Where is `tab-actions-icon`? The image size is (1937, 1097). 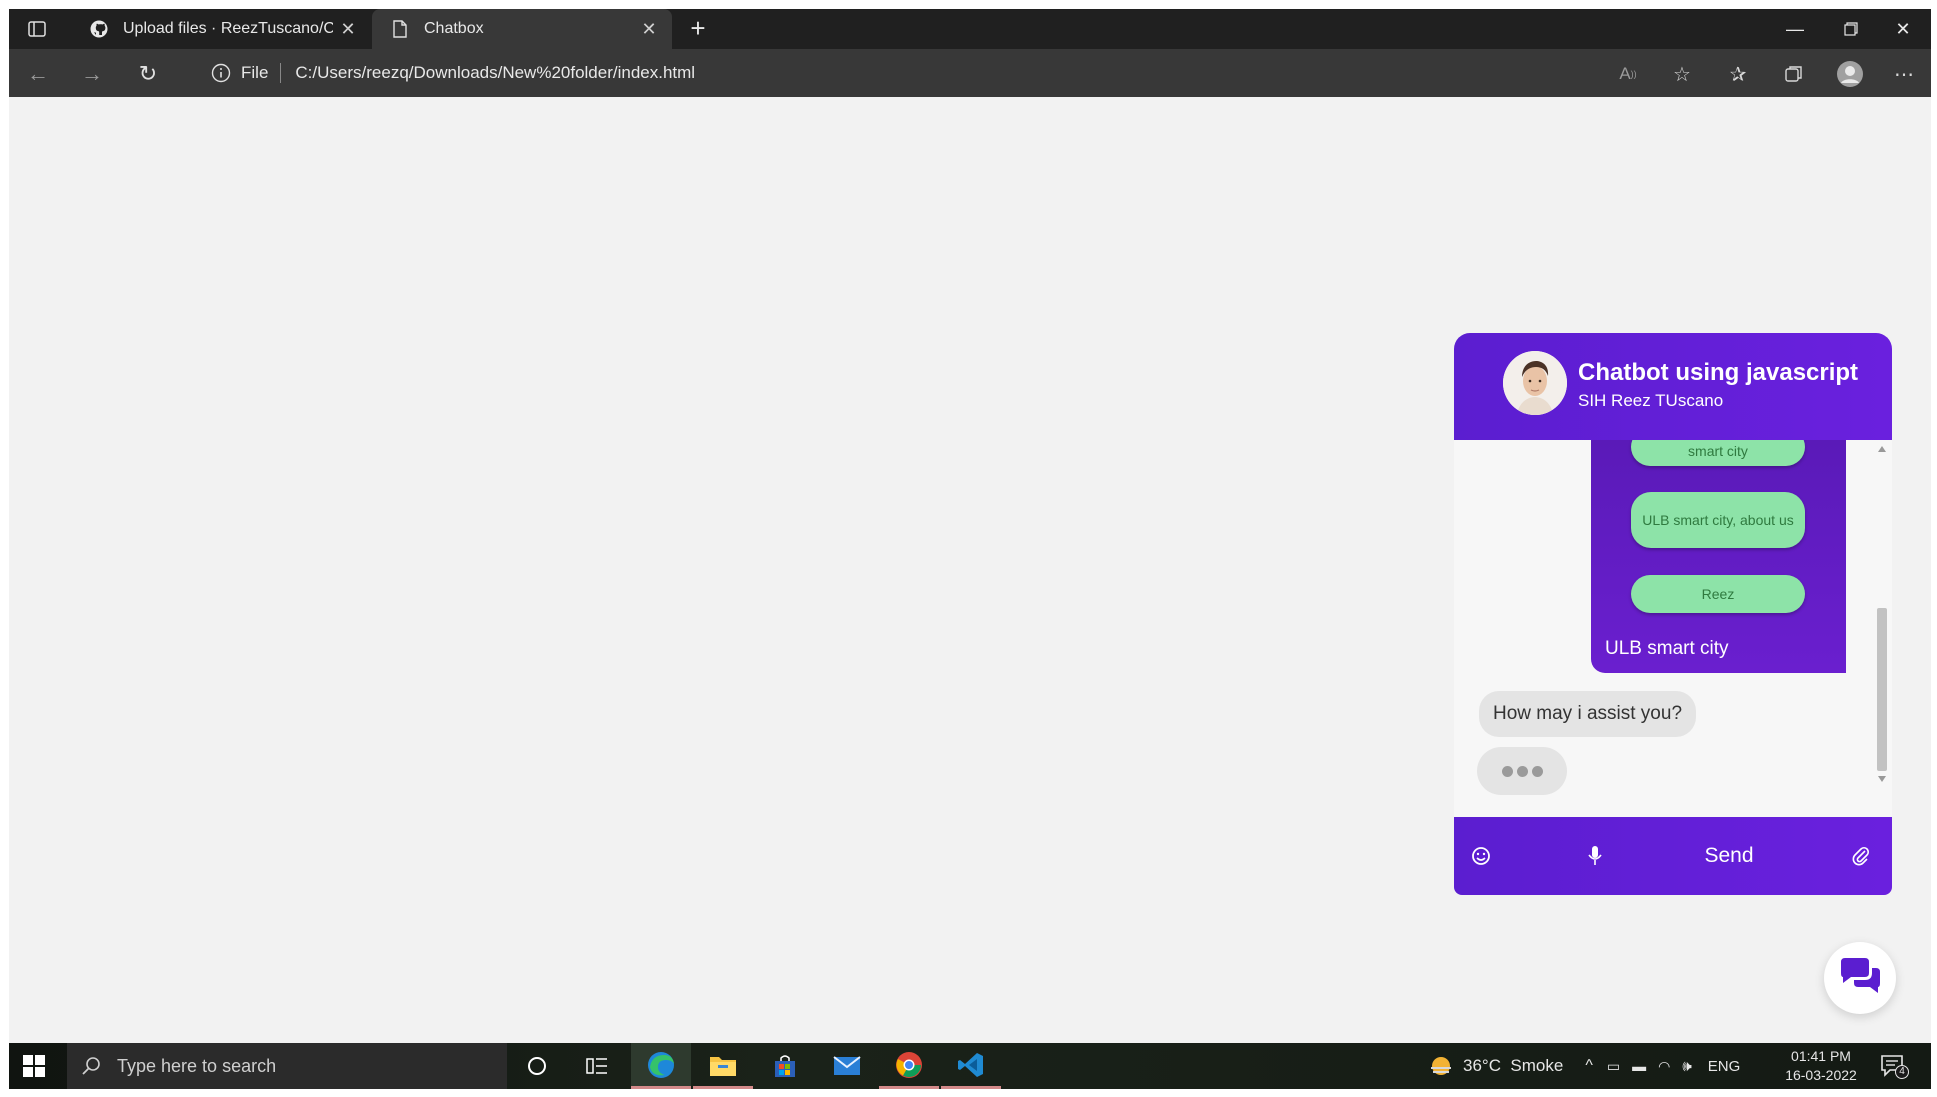
tab-actions-icon is located at coordinates (37, 29).